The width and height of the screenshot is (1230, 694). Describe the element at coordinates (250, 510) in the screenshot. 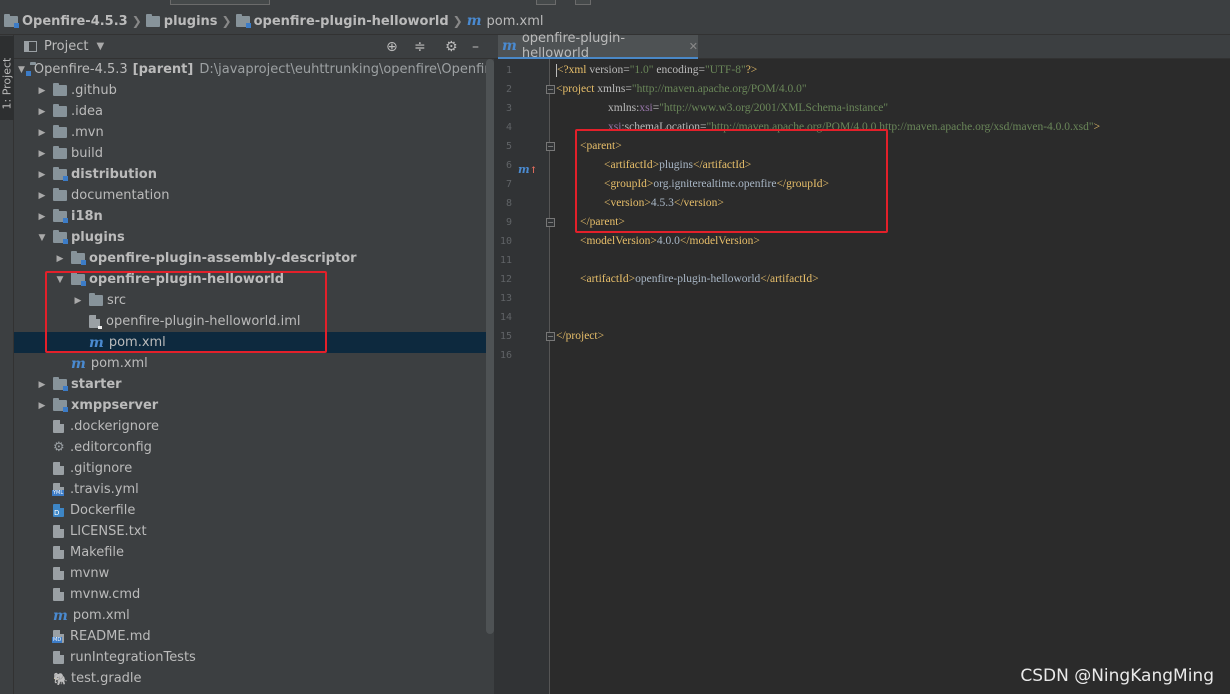

I see `tree-item-dockerfile: ▶ Dockerfile` at that location.